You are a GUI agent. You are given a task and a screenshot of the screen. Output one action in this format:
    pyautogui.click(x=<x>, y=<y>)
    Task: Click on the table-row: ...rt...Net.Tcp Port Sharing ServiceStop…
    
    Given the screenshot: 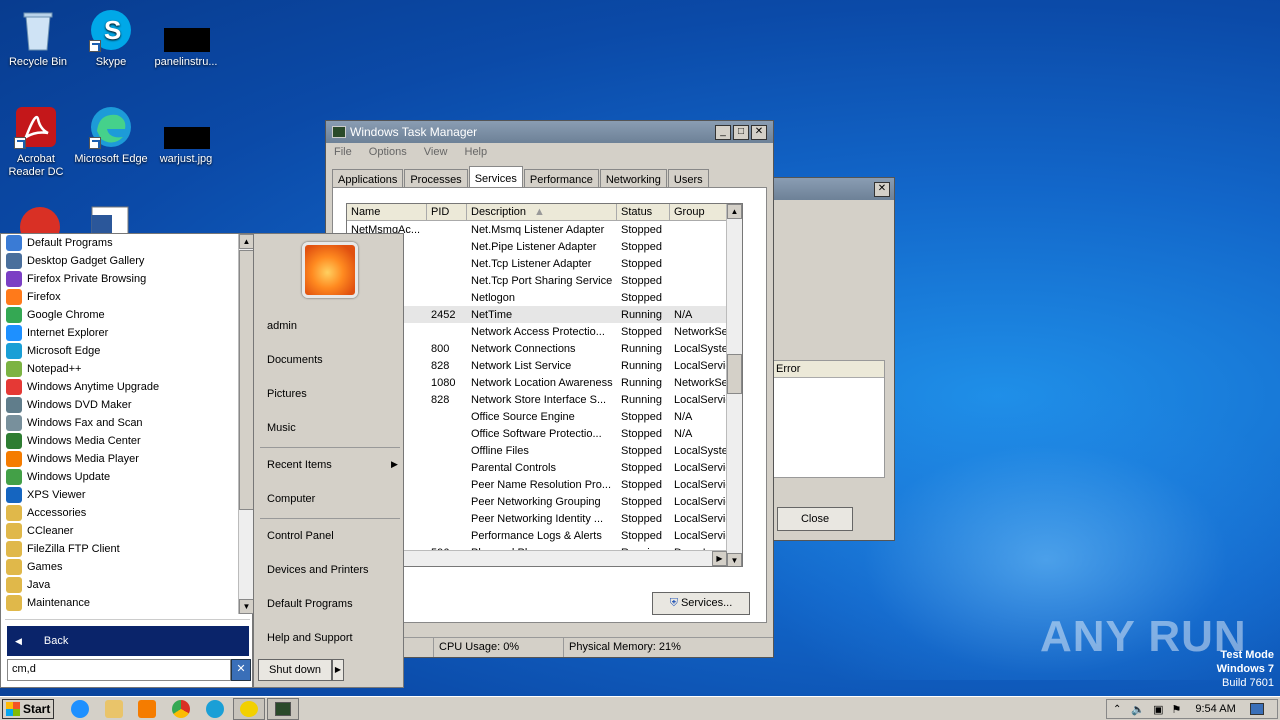 What is the action you would take?
    pyautogui.click(x=544, y=280)
    